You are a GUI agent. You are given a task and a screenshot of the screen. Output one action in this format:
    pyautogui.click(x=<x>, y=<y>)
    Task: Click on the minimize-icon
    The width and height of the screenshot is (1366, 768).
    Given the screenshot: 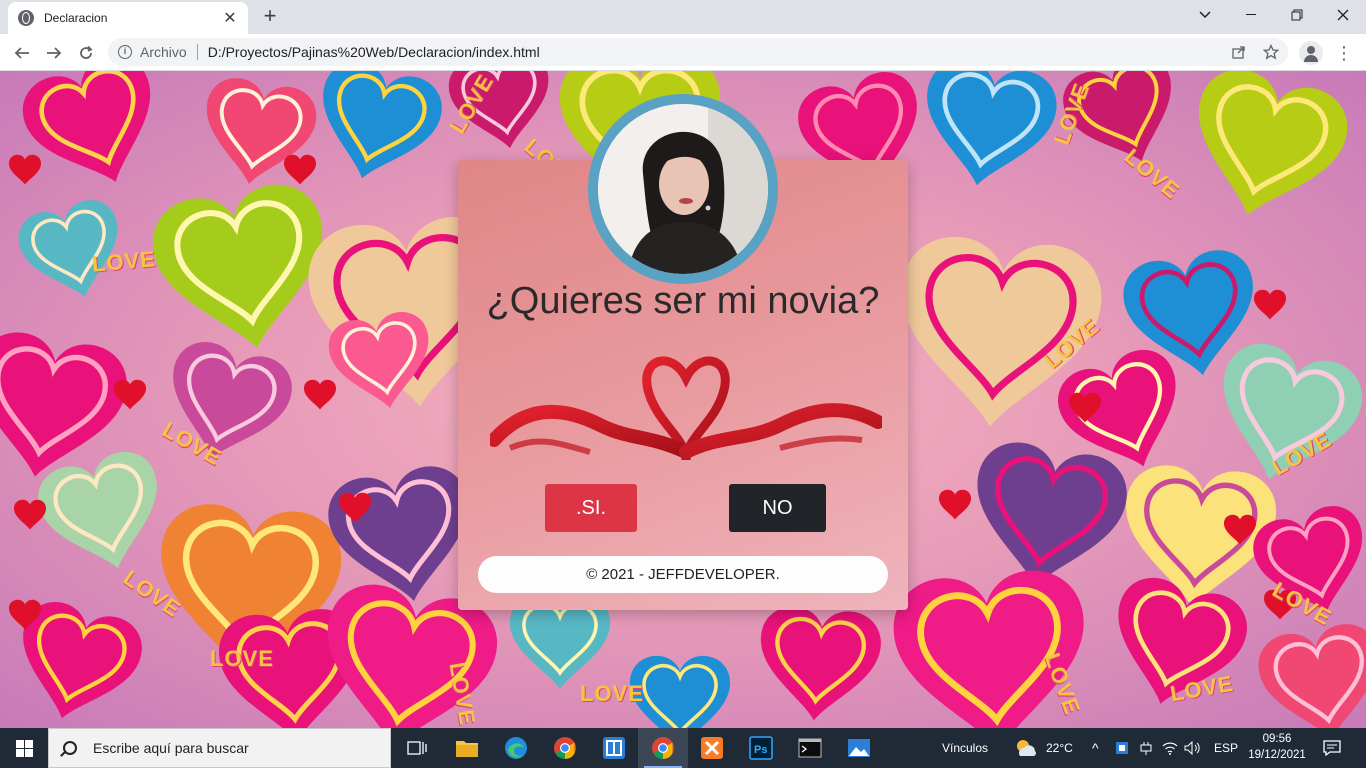 What is the action you would take?
    pyautogui.click(x=1251, y=15)
    